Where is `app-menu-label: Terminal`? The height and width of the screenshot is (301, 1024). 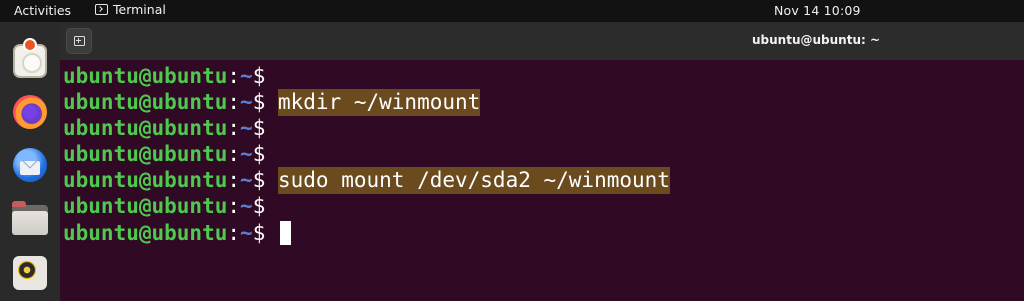 app-menu-label: Terminal is located at coordinates (139, 9).